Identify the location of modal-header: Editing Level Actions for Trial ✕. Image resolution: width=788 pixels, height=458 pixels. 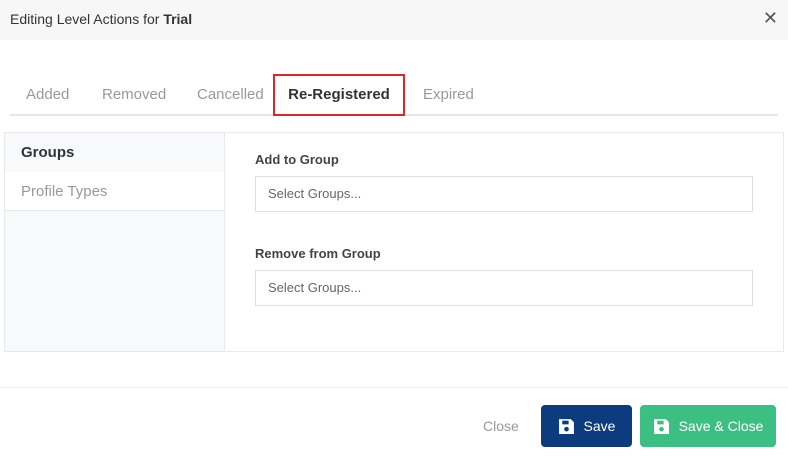
(394, 20).